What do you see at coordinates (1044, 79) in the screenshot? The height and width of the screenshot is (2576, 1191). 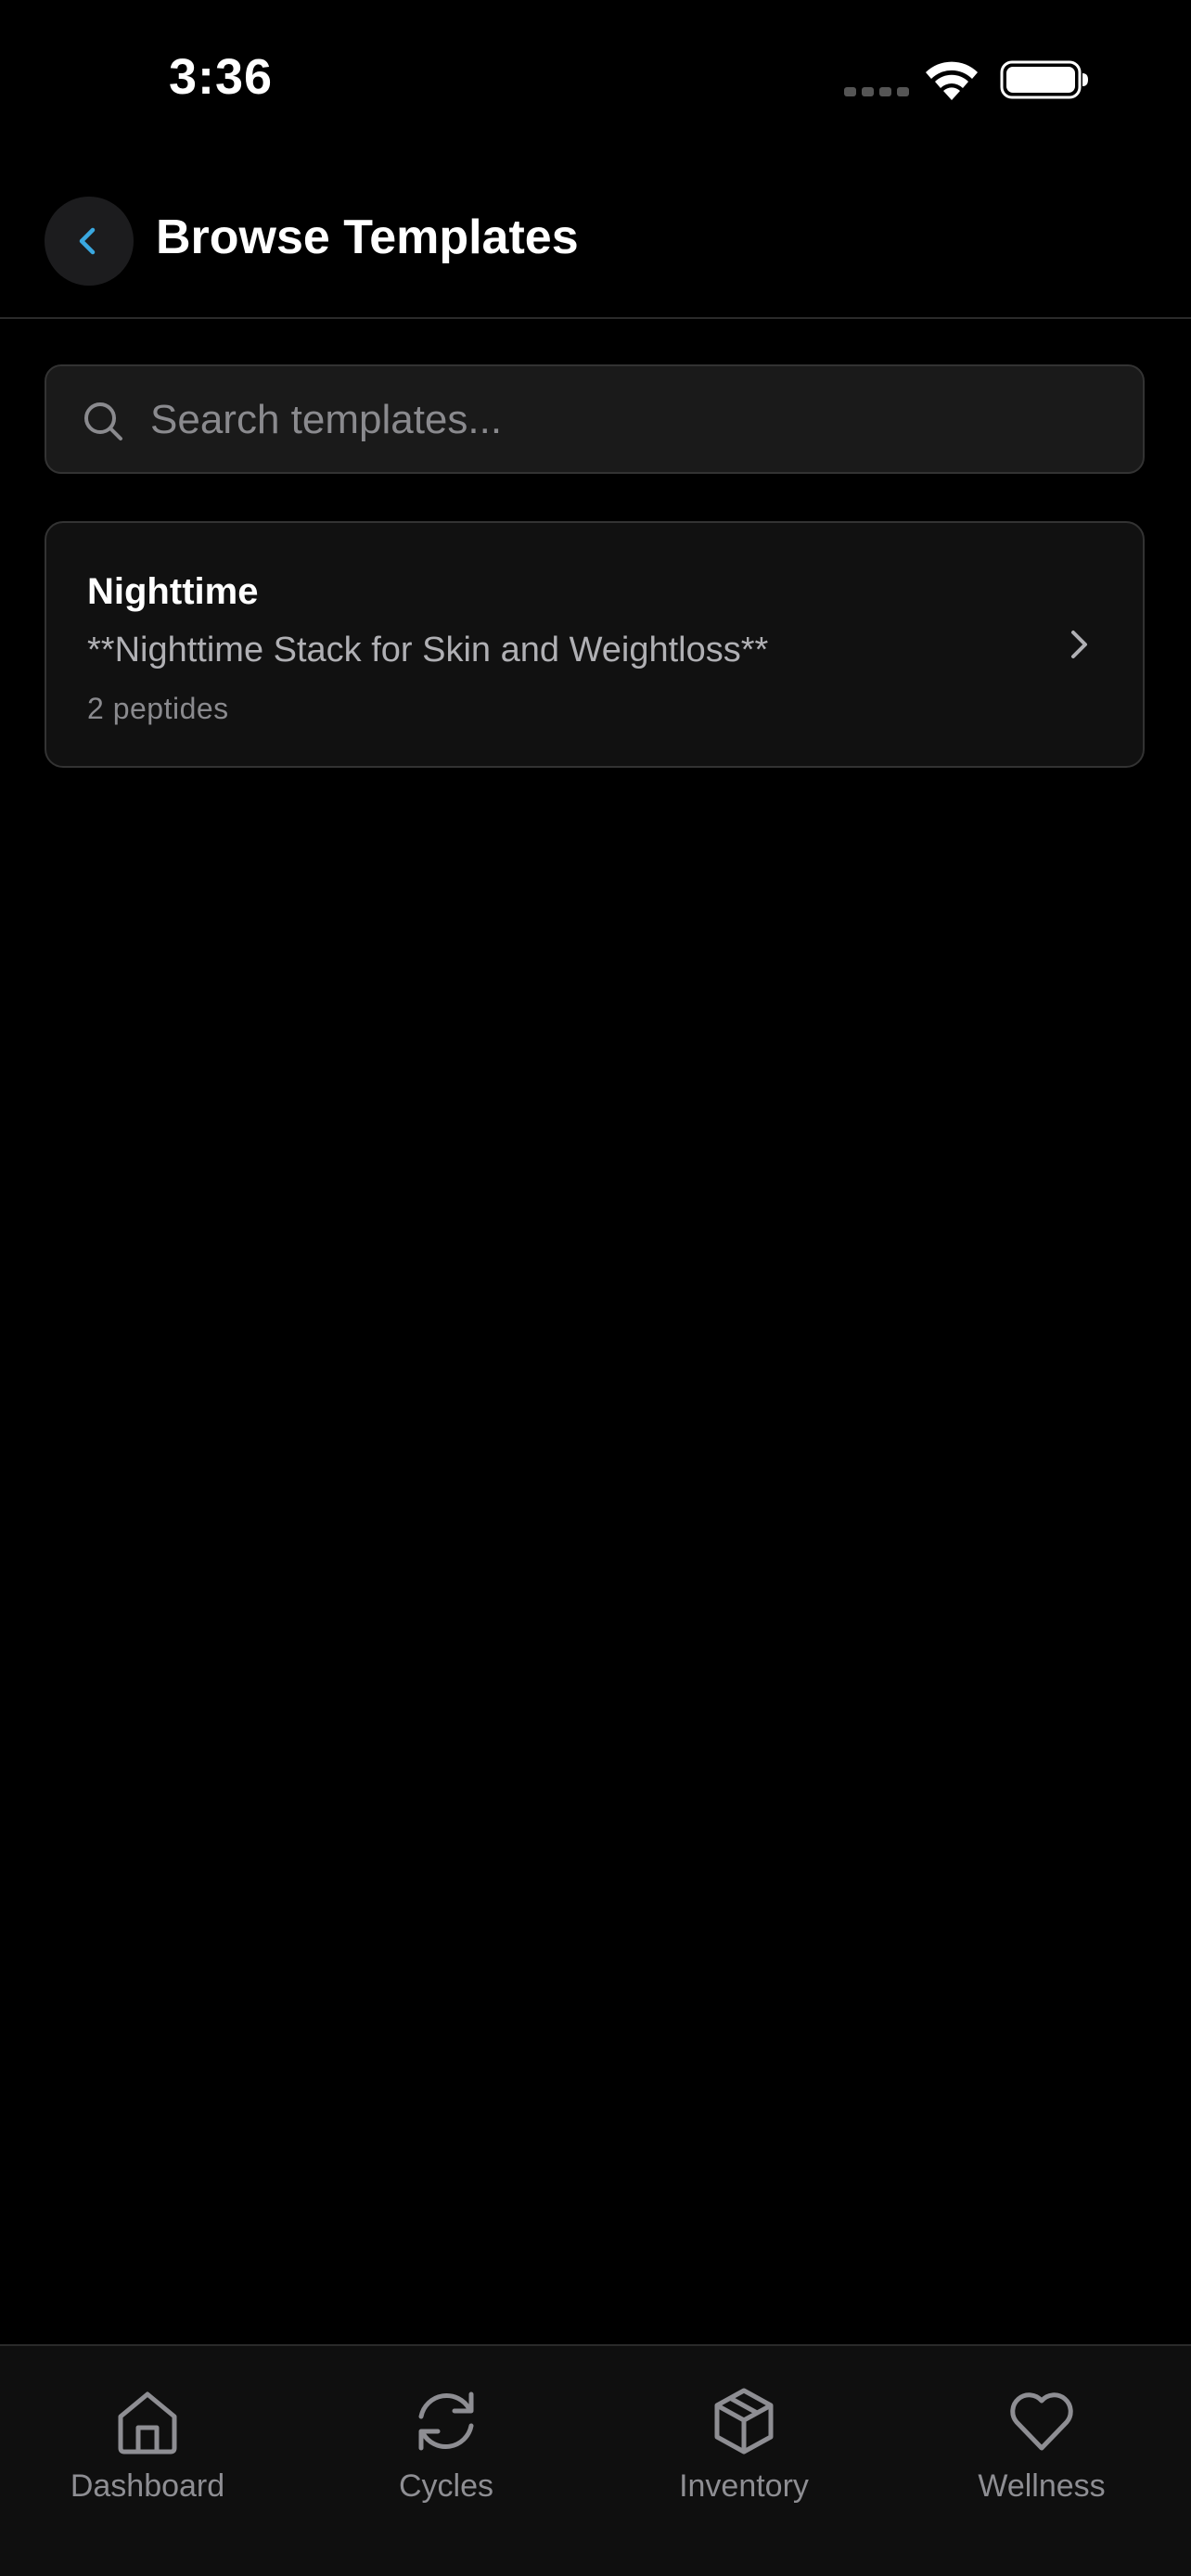 I see `battery-icon` at bounding box center [1044, 79].